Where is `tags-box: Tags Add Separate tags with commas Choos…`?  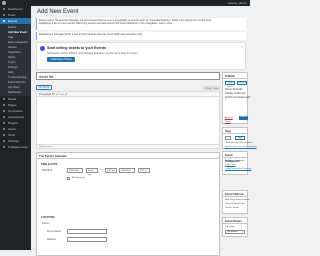
tags-box: Tags Add Separate tags with commas Choos… is located at coordinates (239, 138).